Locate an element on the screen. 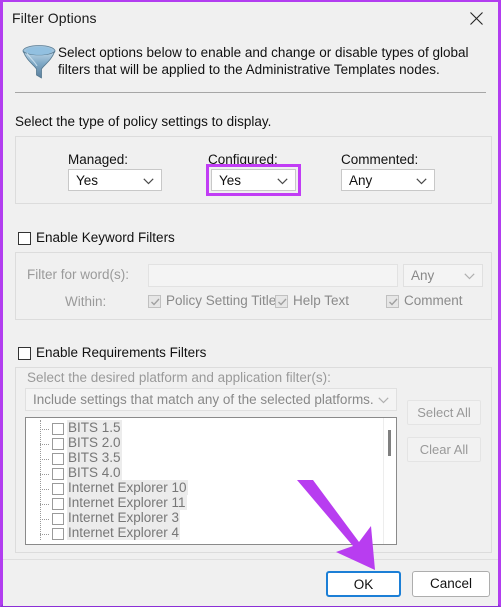 This screenshot has height=607, width=501. select-all-button: Select All is located at coordinates (444, 412).